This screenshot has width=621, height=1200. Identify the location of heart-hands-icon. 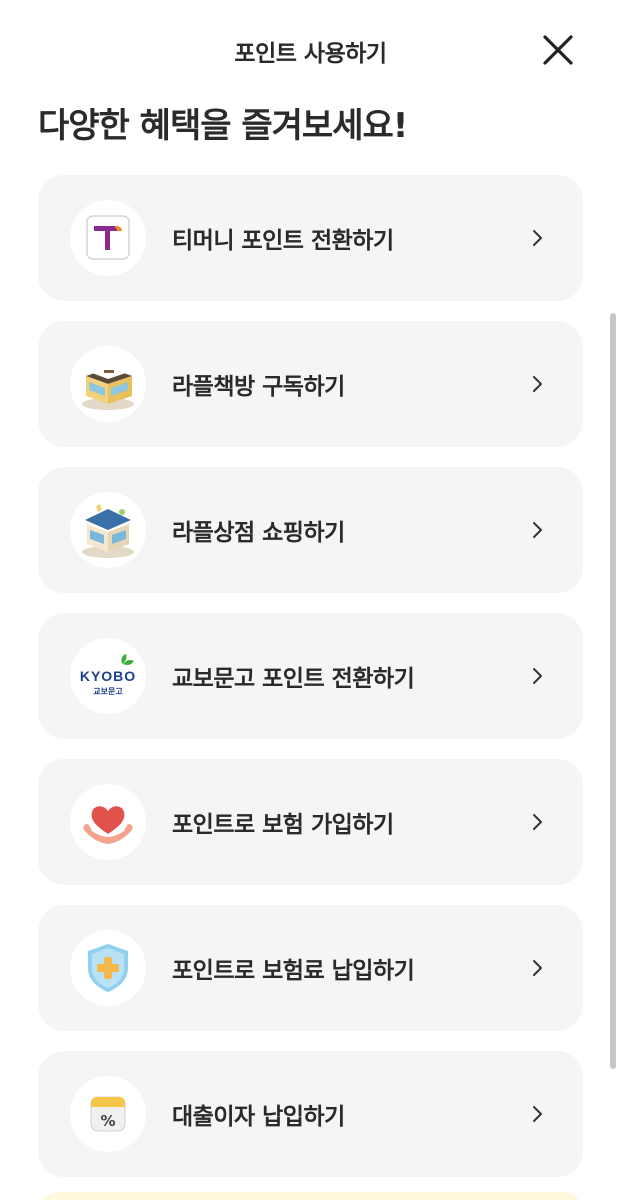
(108, 822).